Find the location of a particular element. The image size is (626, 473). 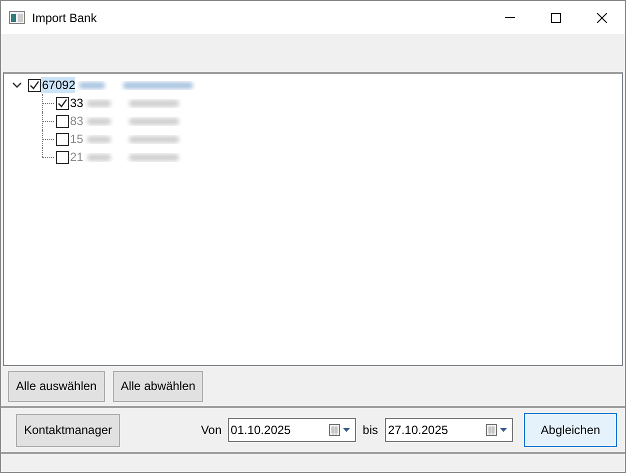

close-icon is located at coordinates (602, 17).